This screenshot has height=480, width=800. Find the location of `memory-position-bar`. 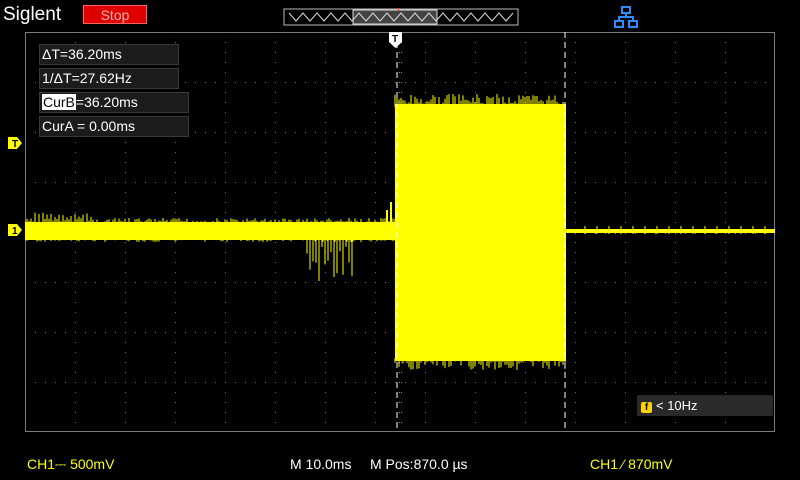

memory-position-bar is located at coordinates (401, 17).